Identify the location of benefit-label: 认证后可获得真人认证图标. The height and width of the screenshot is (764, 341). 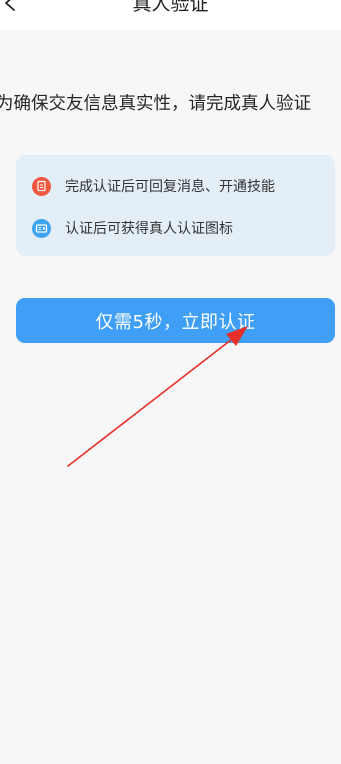
(149, 229).